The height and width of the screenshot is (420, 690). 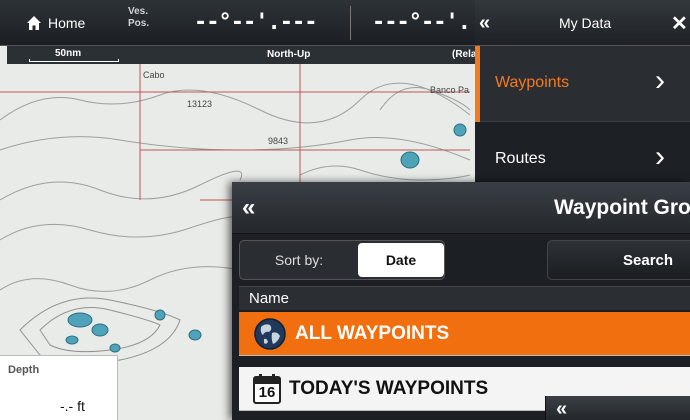 What do you see at coordinates (520, 158) in the screenshot?
I see `menu-item-label: Routes` at bounding box center [520, 158].